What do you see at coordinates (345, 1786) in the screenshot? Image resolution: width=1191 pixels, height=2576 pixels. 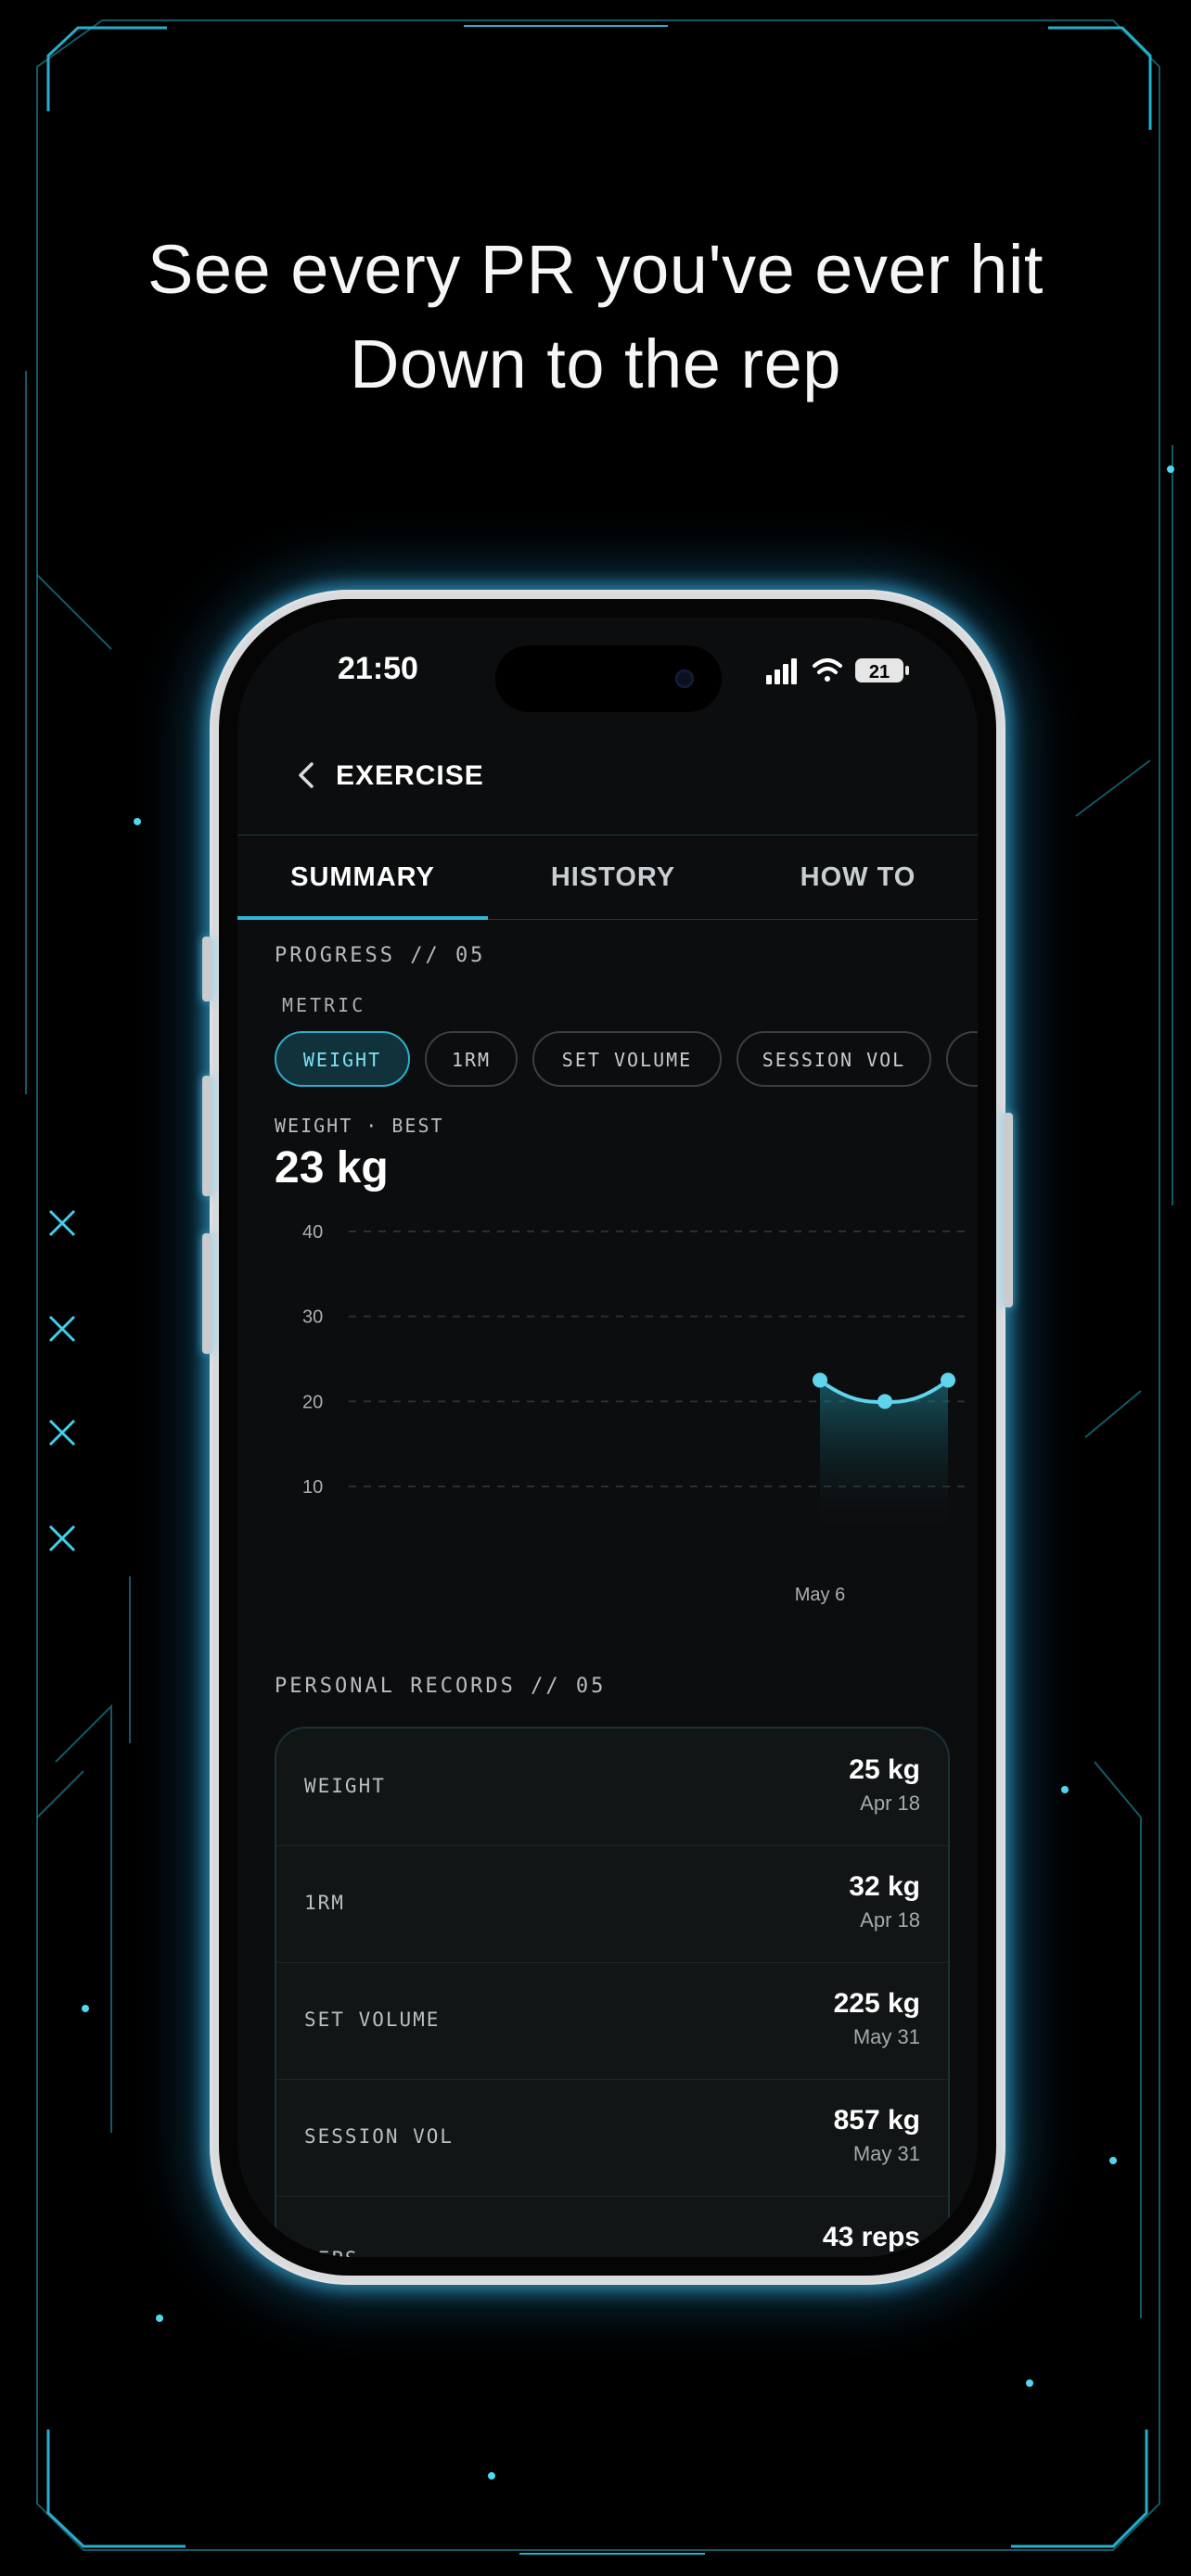 I see `record-name: WEIGHT` at bounding box center [345, 1786].